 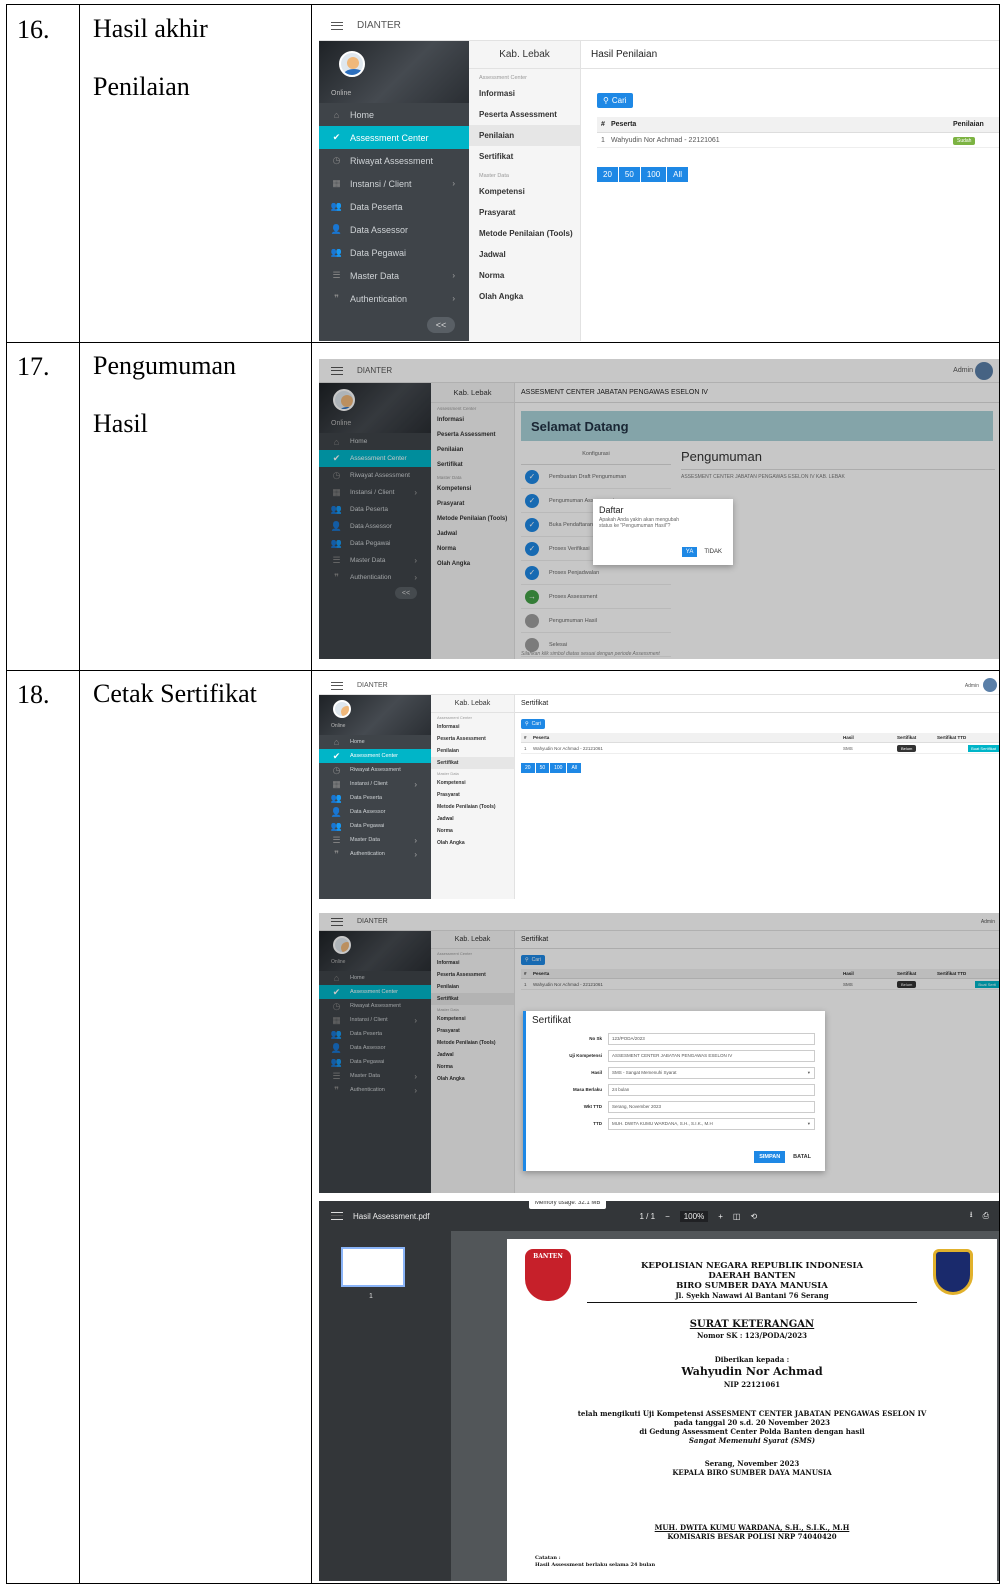 I want to click on submenu-olah-angka: Olah Angka, so click(x=524, y=296).